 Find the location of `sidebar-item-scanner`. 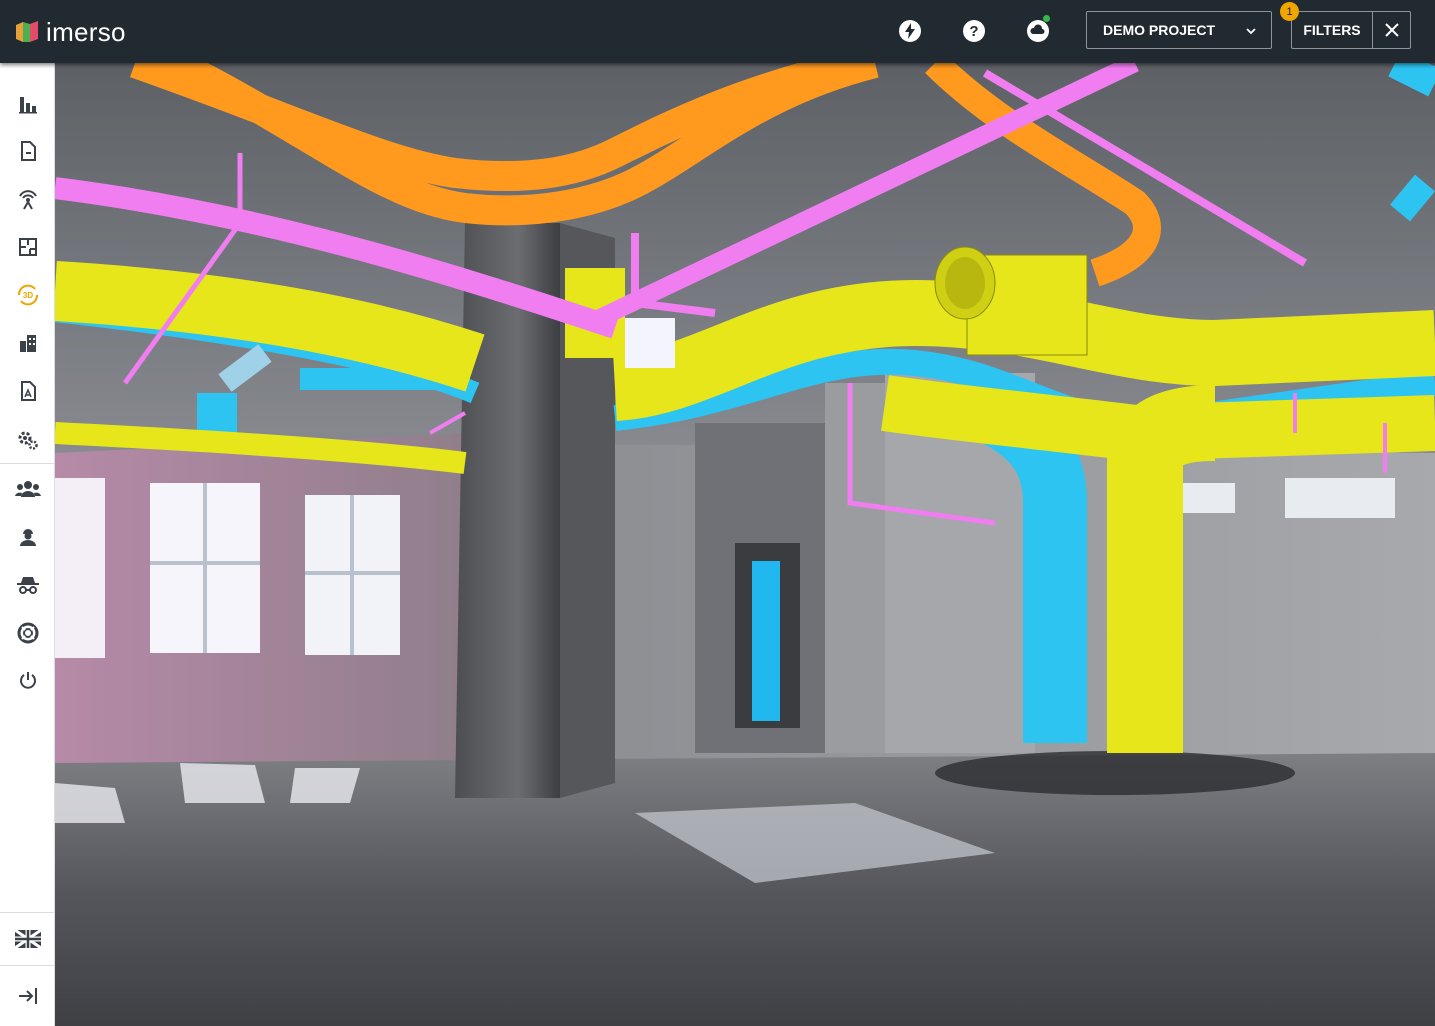

sidebar-item-scanner is located at coordinates (28, 199).